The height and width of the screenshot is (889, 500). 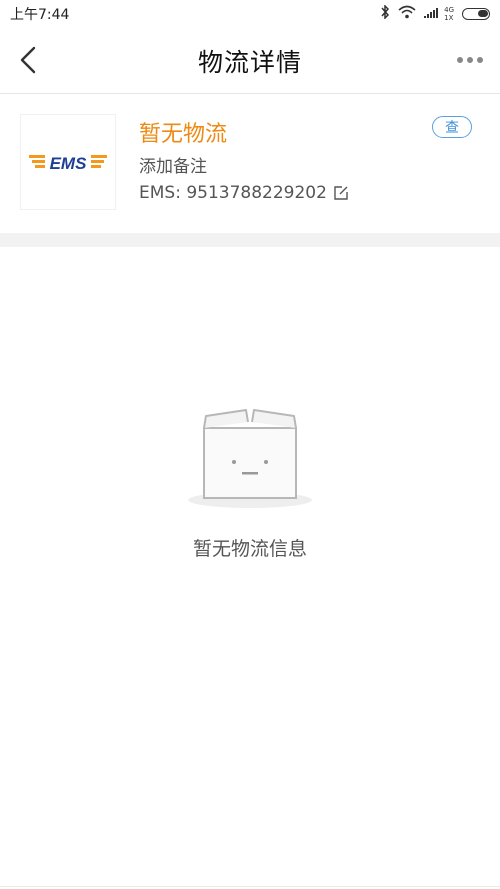 I want to click on network-type: 4G, so click(x=449, y=10).